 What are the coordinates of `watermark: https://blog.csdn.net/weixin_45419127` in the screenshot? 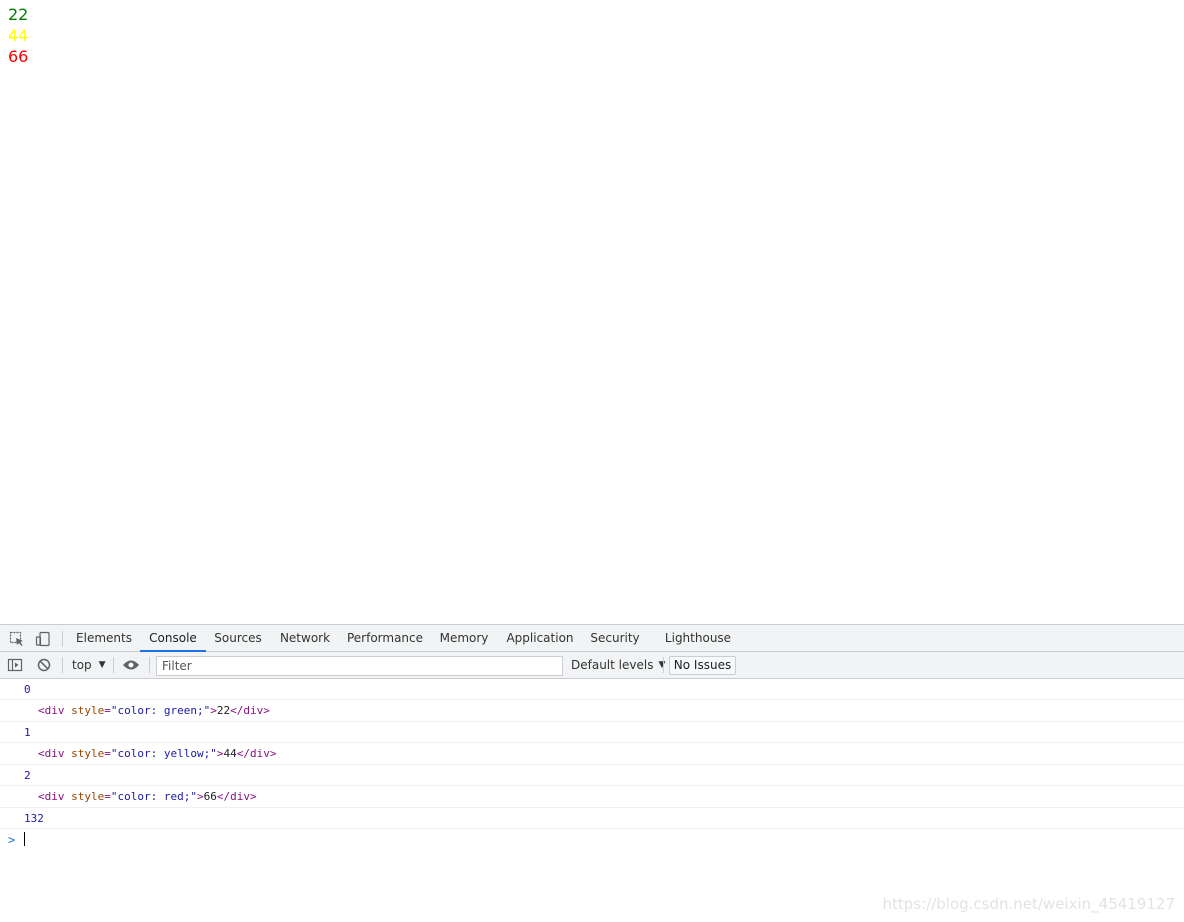 It's located at (1028, 904).